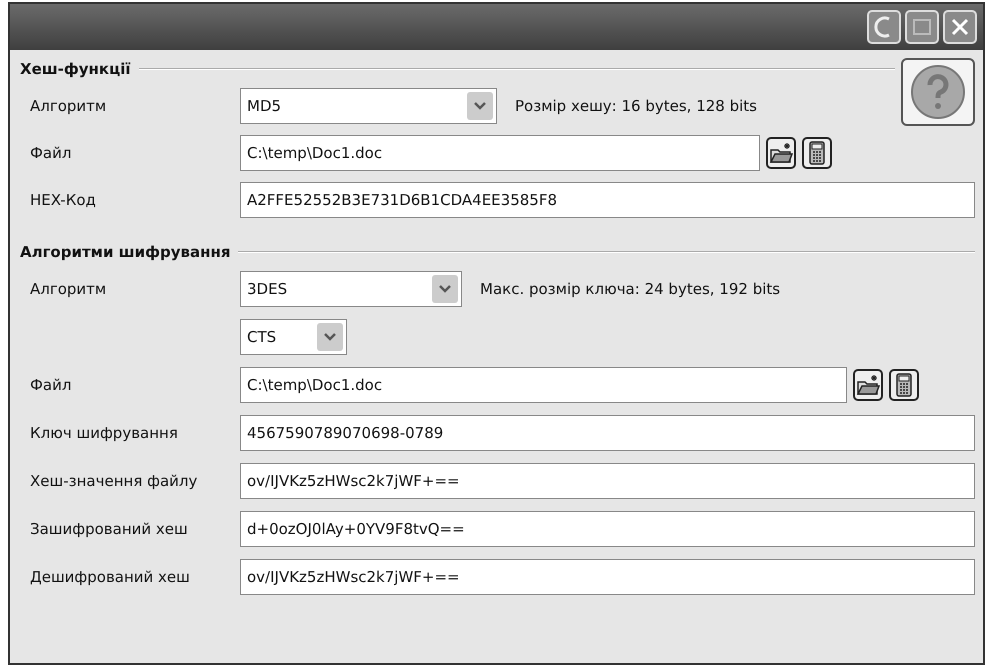  I want to click on maximize-button, so click(922, 27).